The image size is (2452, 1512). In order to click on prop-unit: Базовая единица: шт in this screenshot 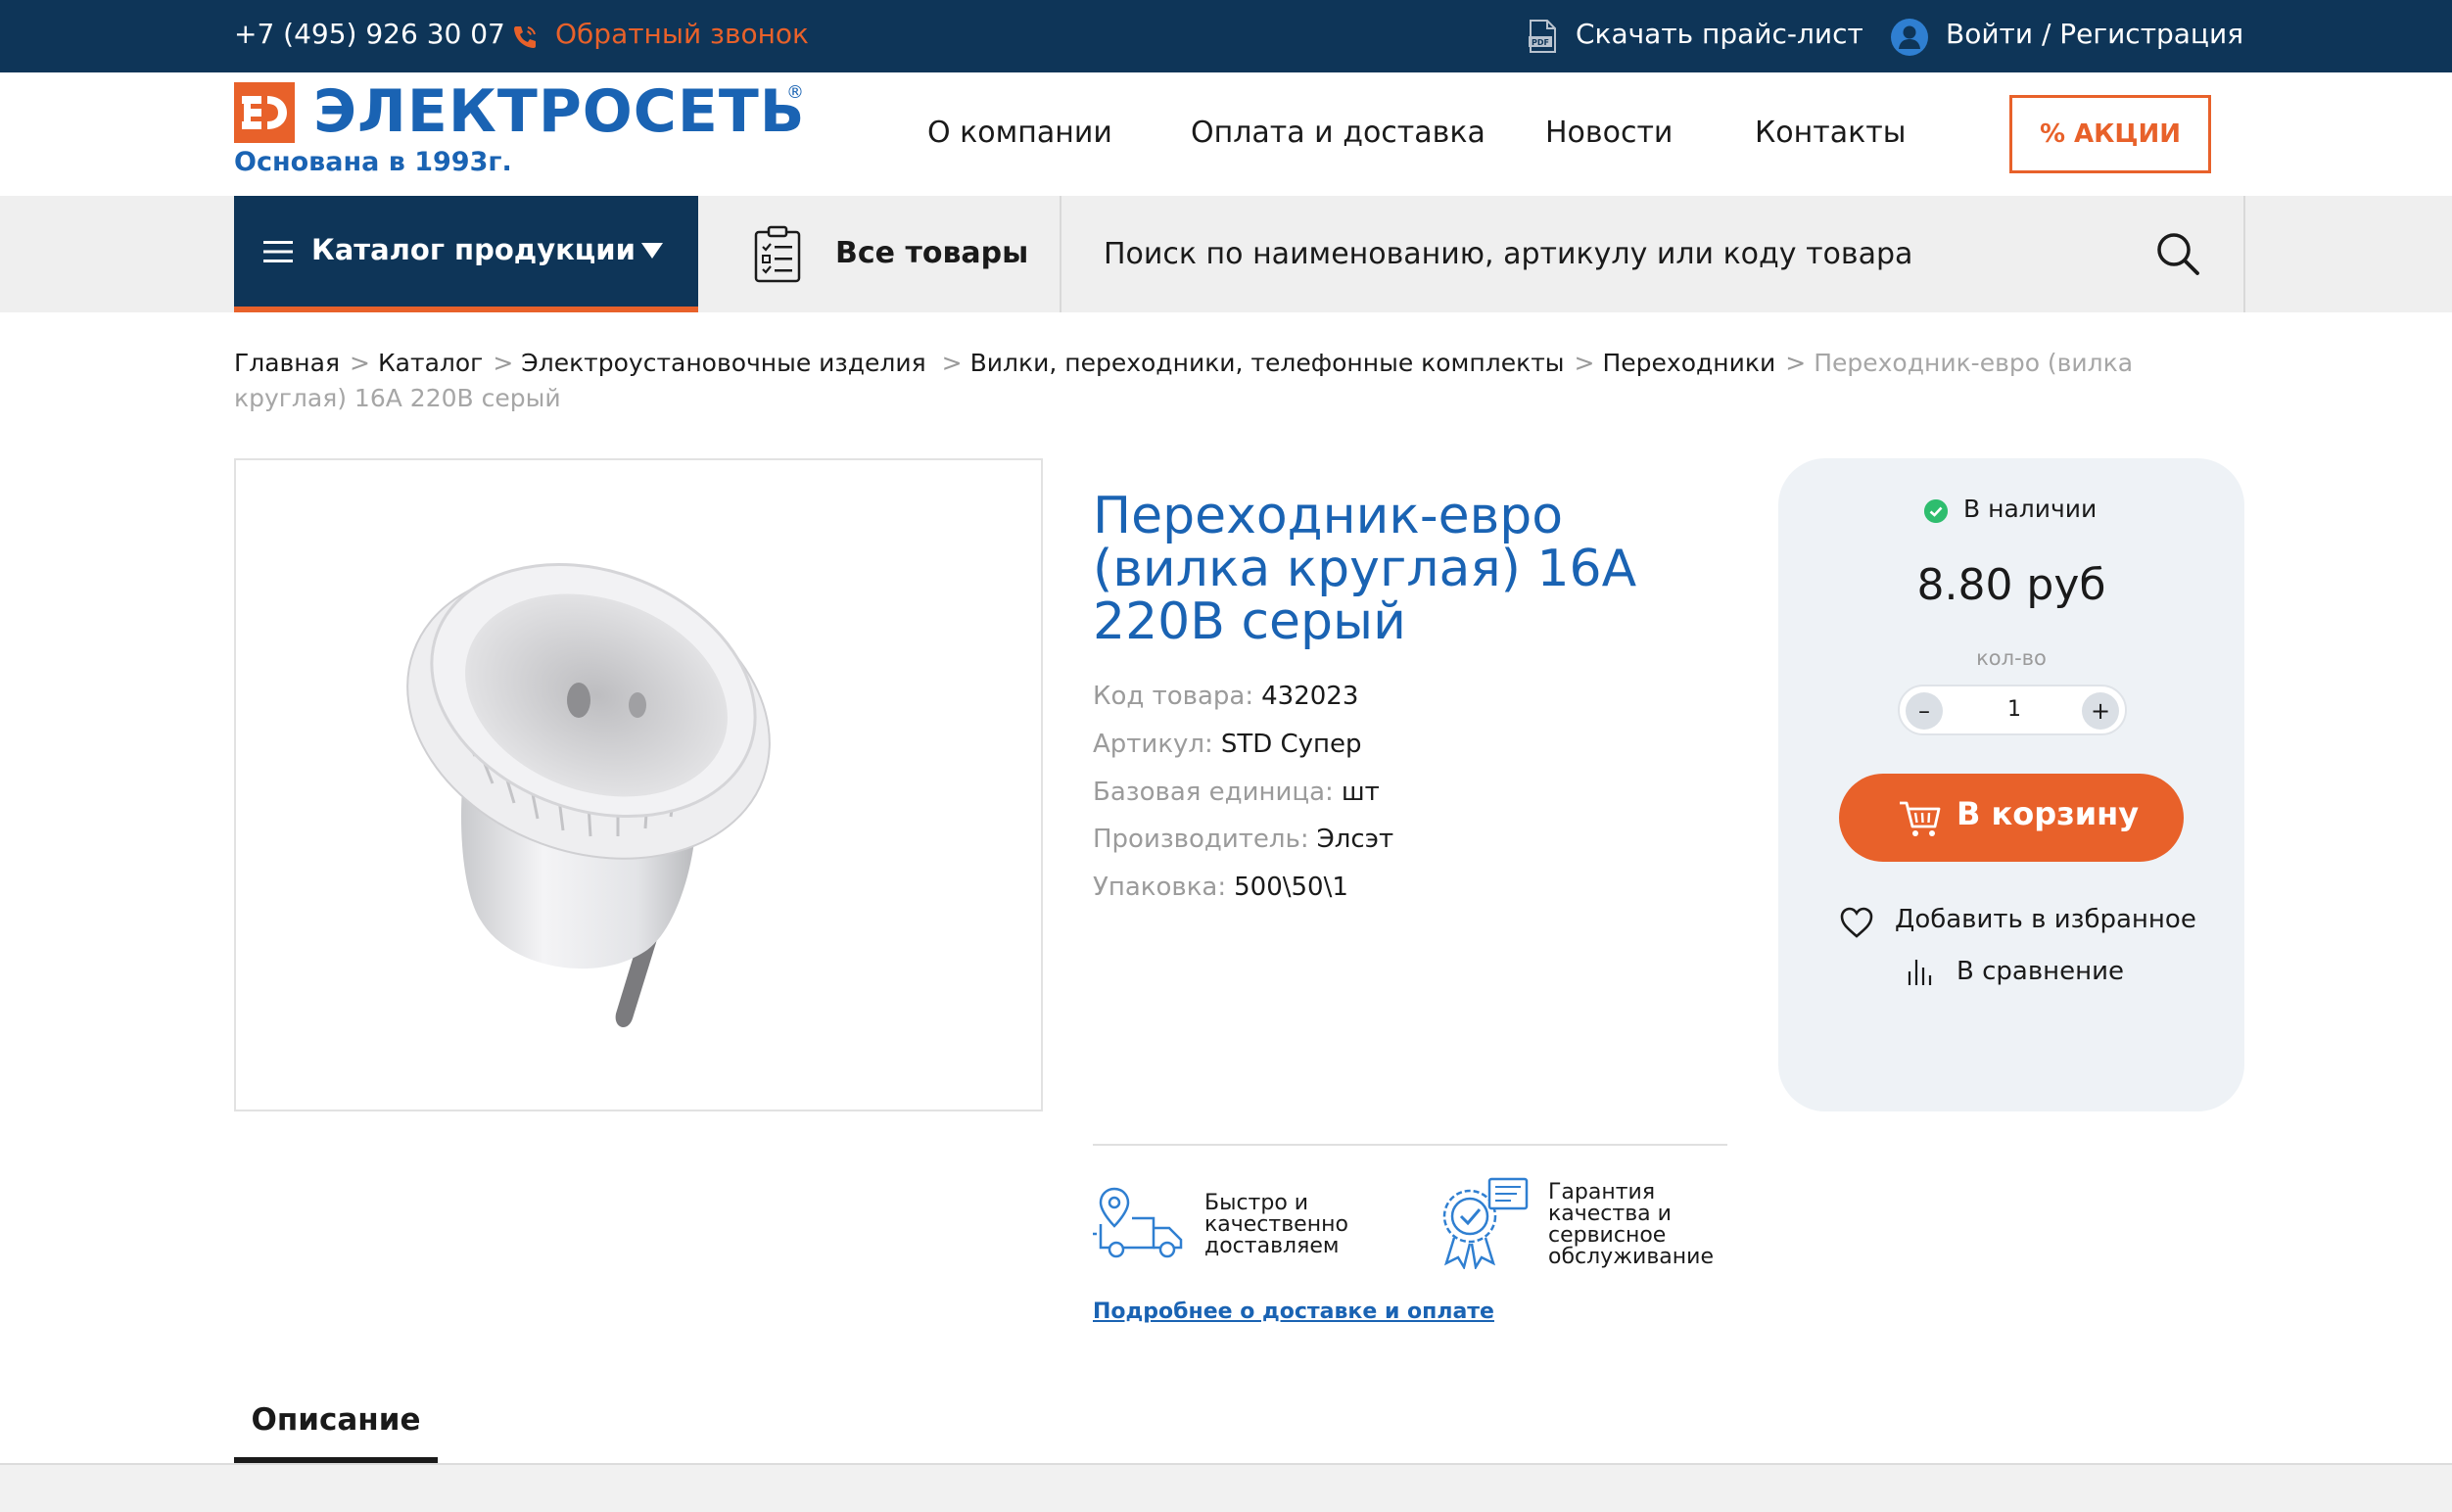, I will do `click(1236, 792)`.